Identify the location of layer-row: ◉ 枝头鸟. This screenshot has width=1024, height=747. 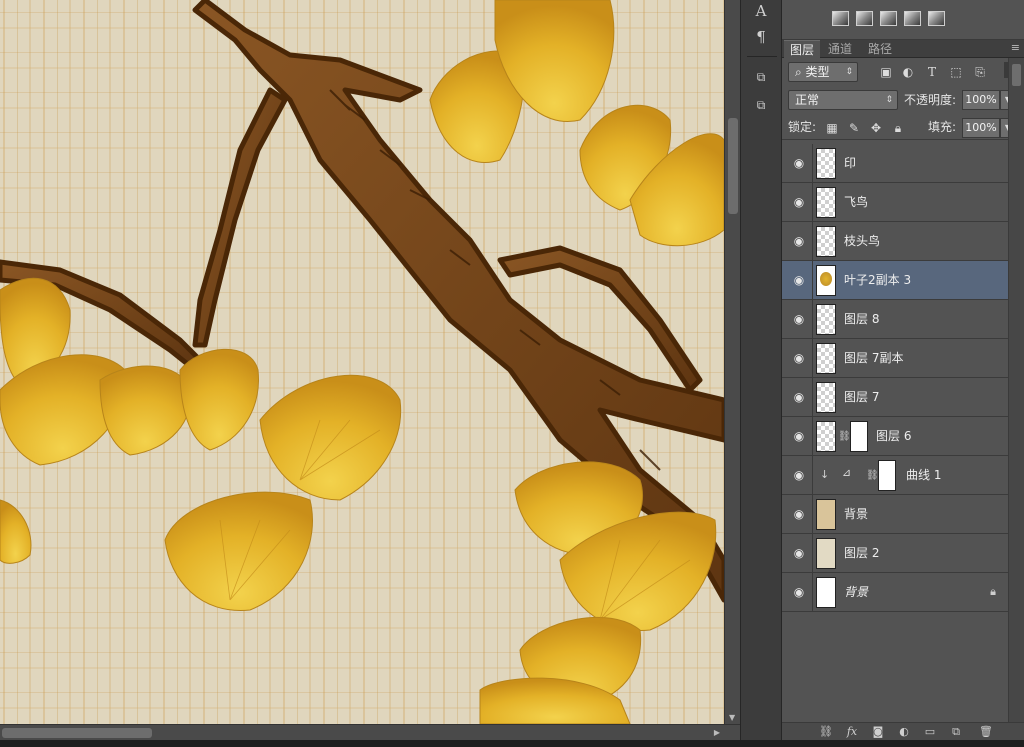
(895, 241).